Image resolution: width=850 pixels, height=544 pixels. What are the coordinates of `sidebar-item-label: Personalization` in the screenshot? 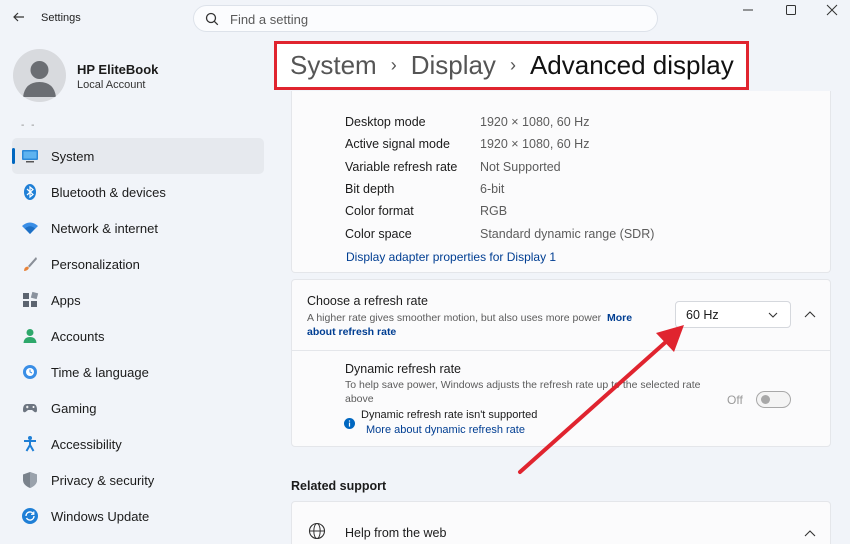 It's located at (95, 264).